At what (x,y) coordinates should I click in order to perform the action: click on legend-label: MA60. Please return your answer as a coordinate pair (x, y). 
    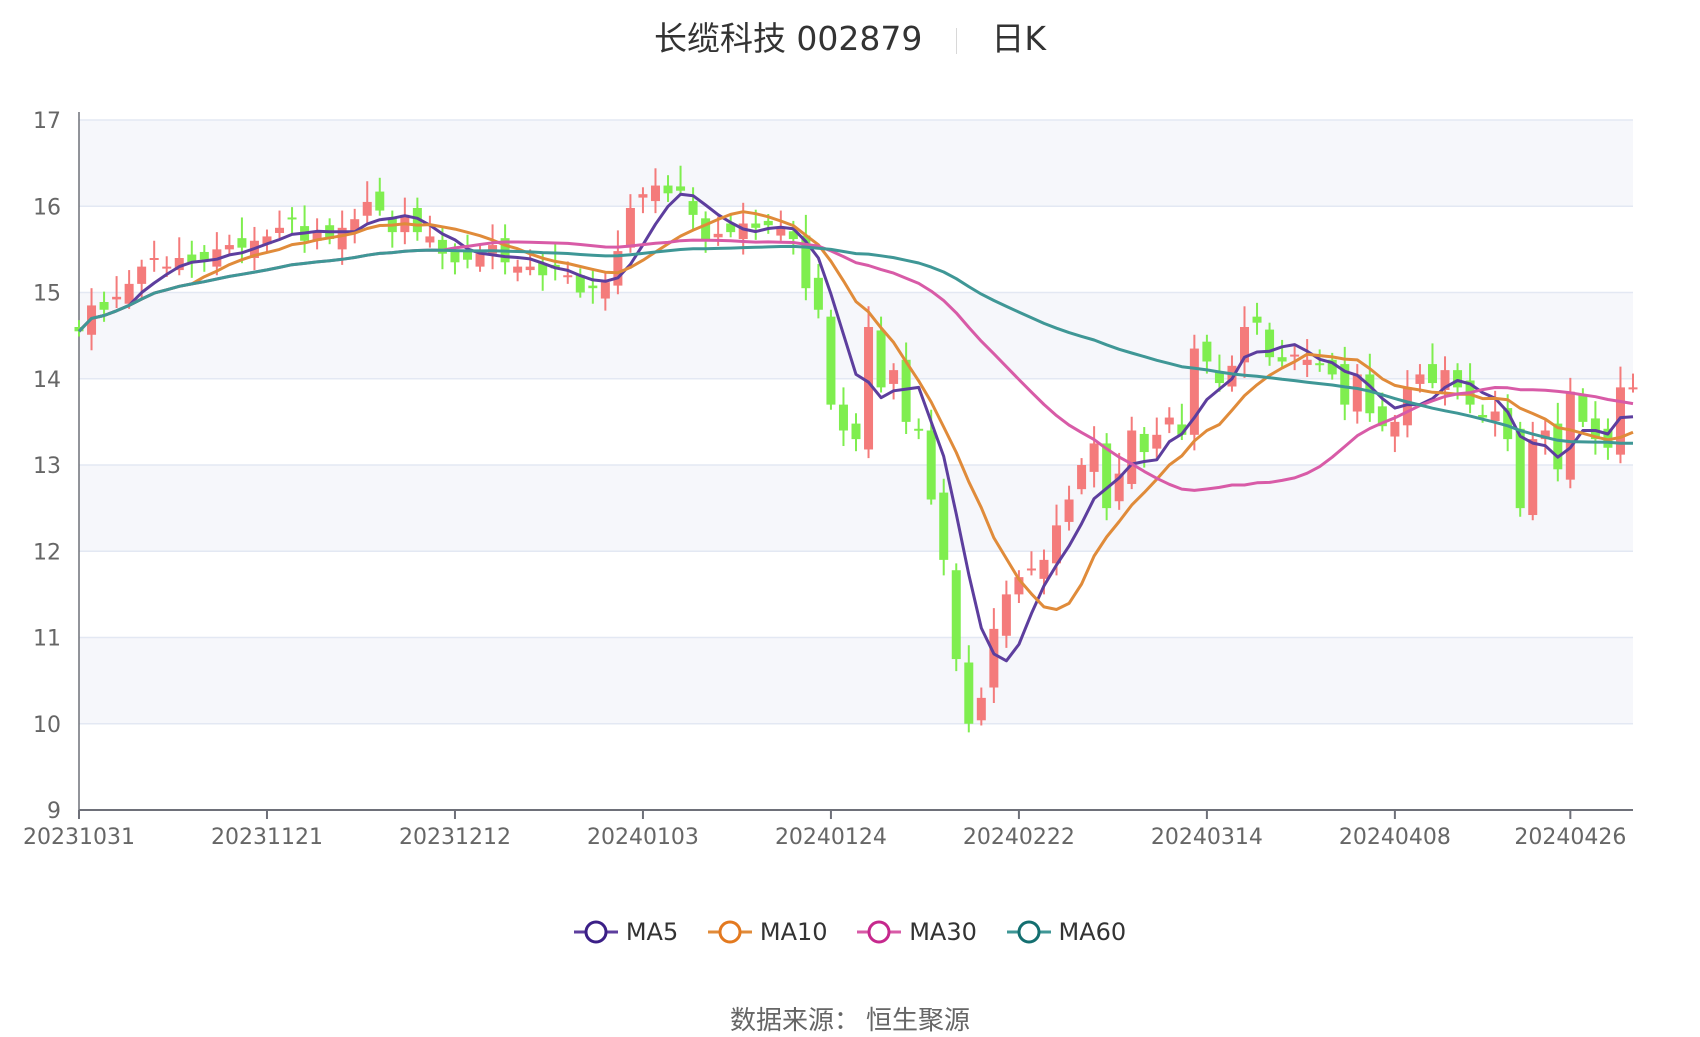
    Looking at the image, I should click on (1092, 932).